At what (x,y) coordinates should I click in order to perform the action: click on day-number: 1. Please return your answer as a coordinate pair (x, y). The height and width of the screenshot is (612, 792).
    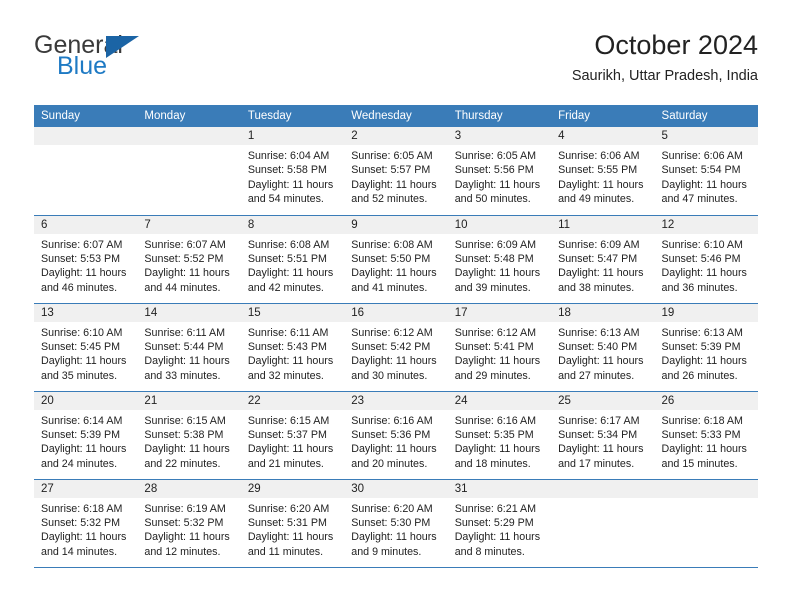
    Looking at the image, I should click on (292, 136).